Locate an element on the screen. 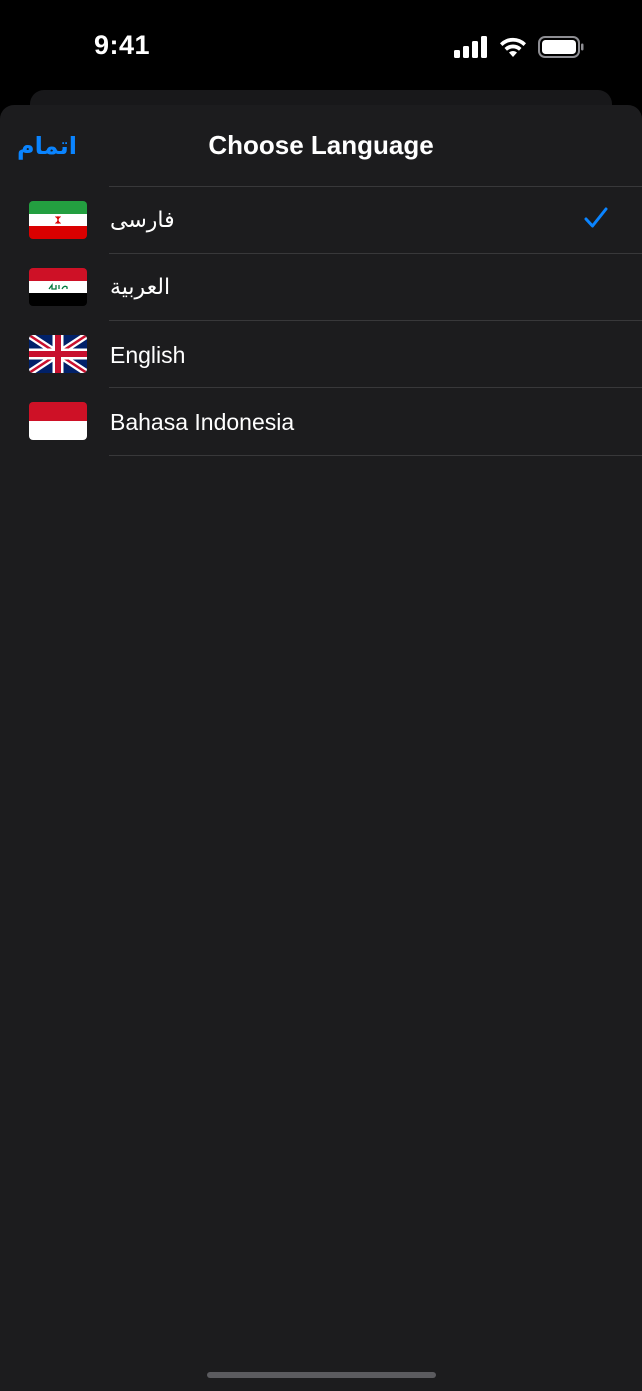  iraq-flag-icon is located at coordinates (58, 287).